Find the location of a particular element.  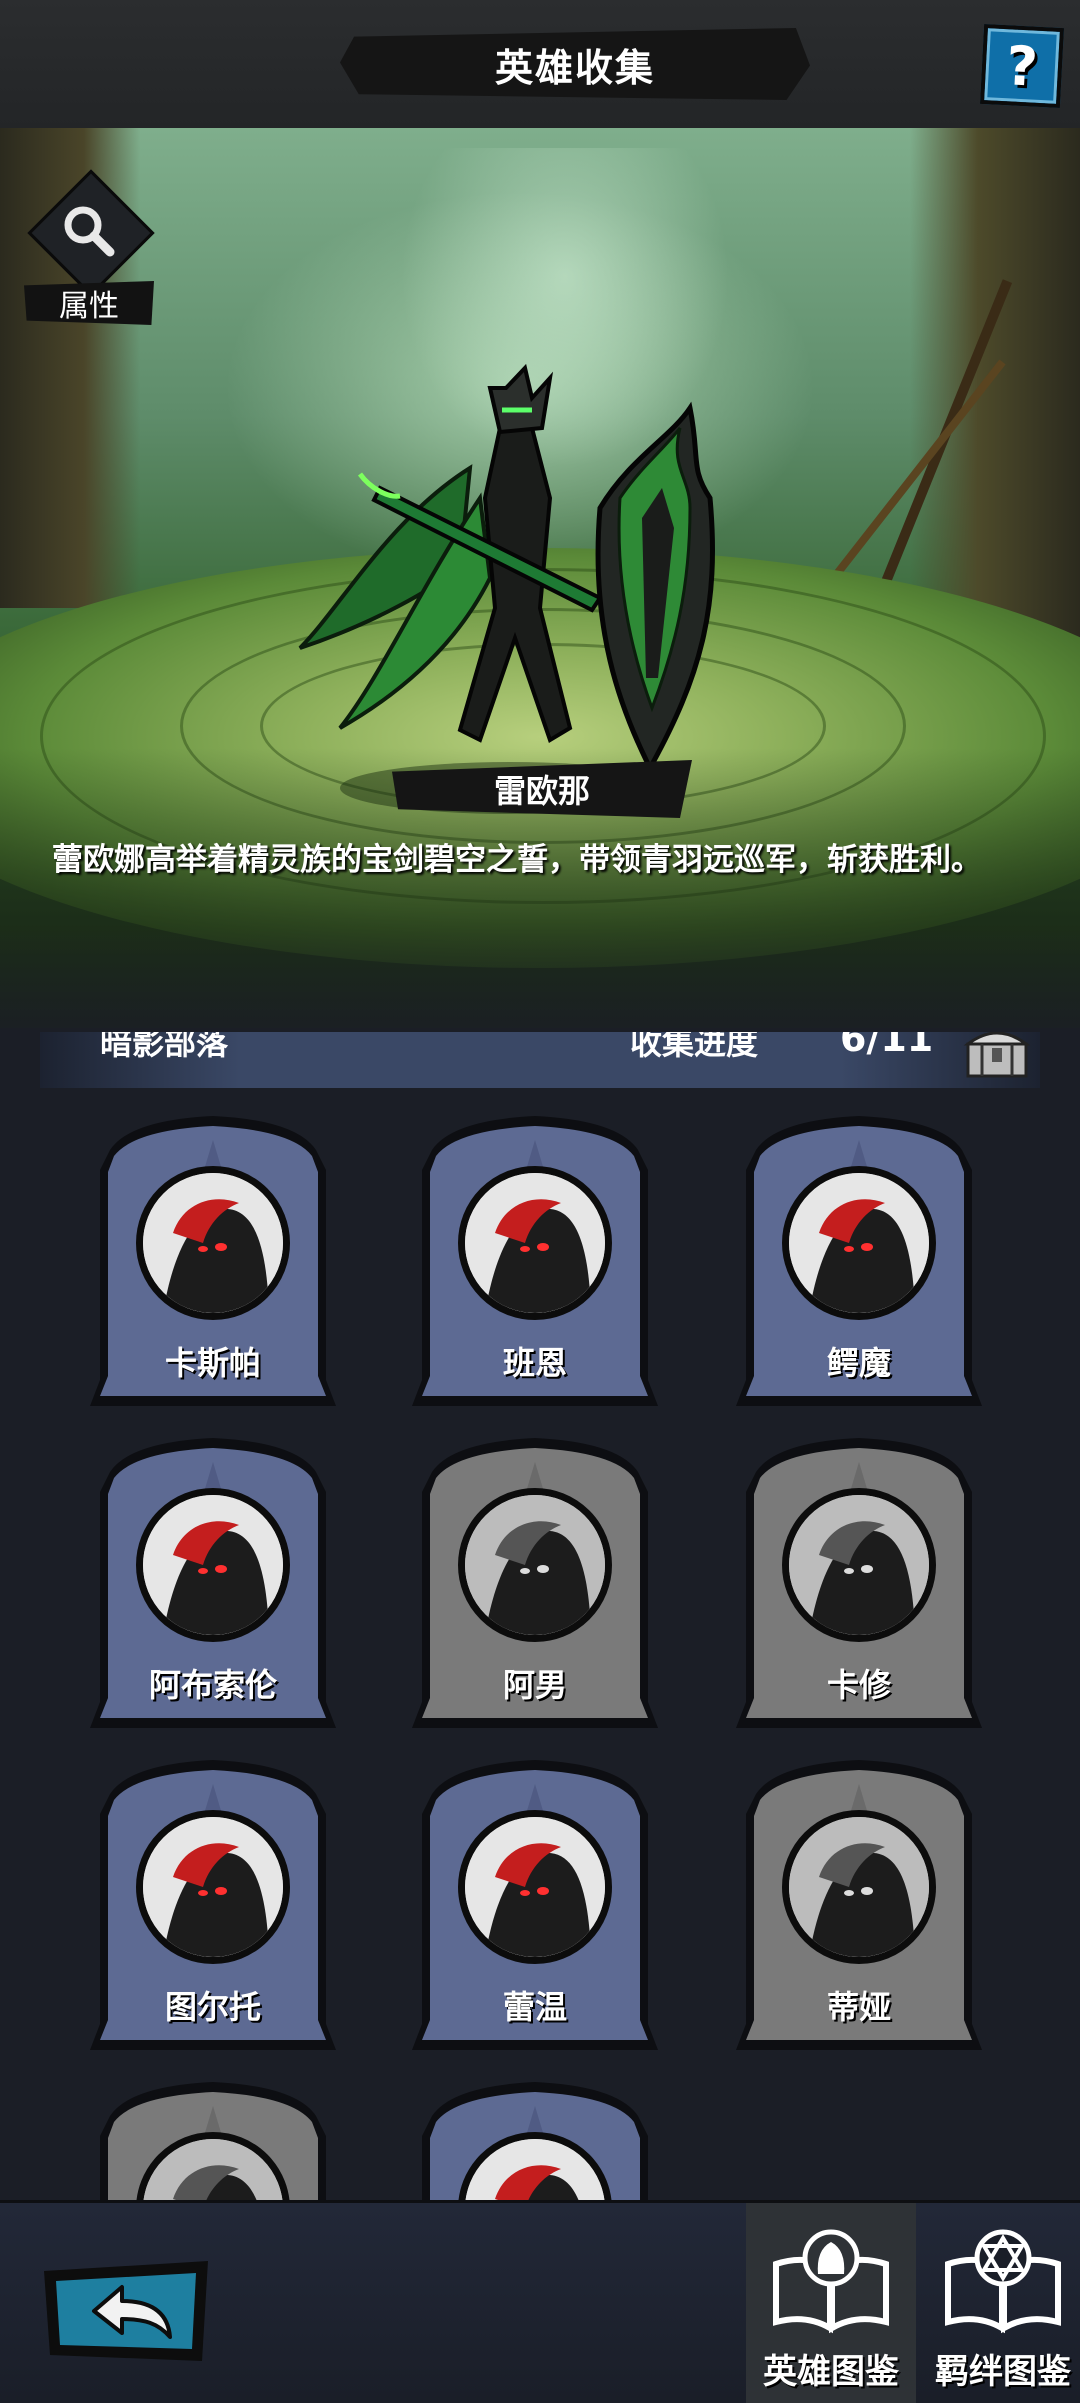

hero-card: 卡修 is located at coordinates (859, 1582).